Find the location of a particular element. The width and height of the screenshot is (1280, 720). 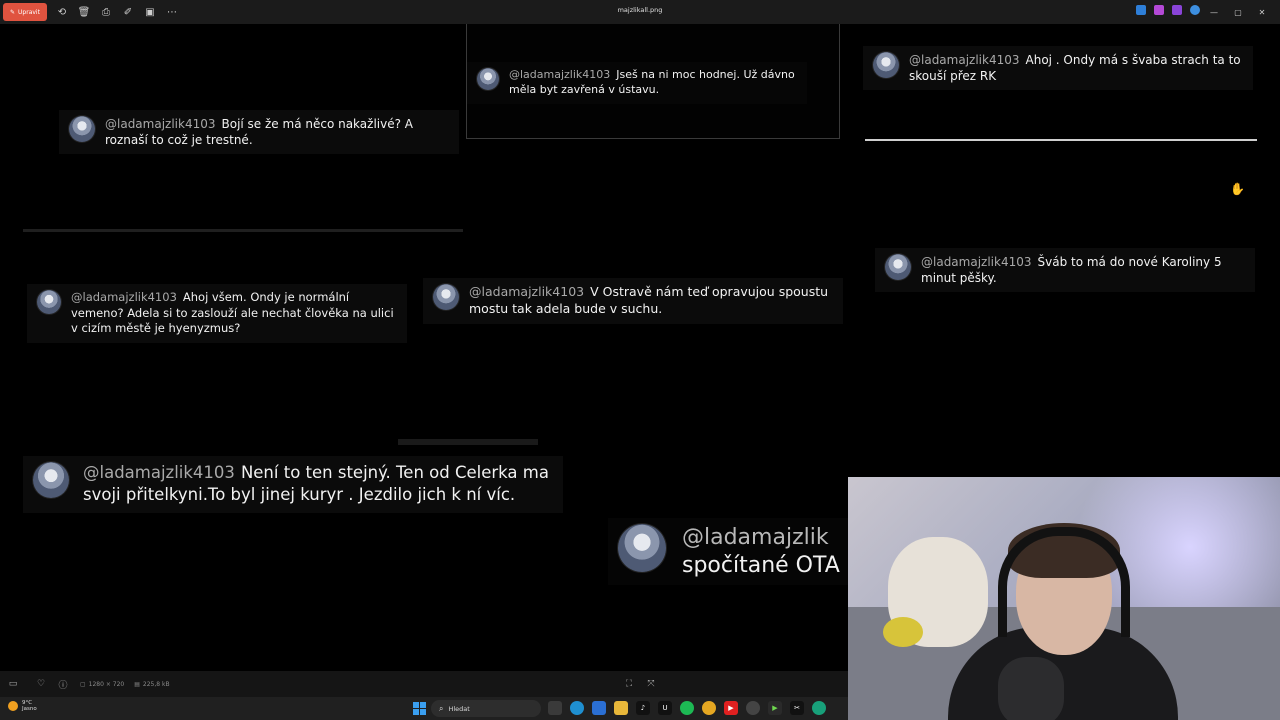

crop-icon: ▣ is located at coordinates (150, 12).